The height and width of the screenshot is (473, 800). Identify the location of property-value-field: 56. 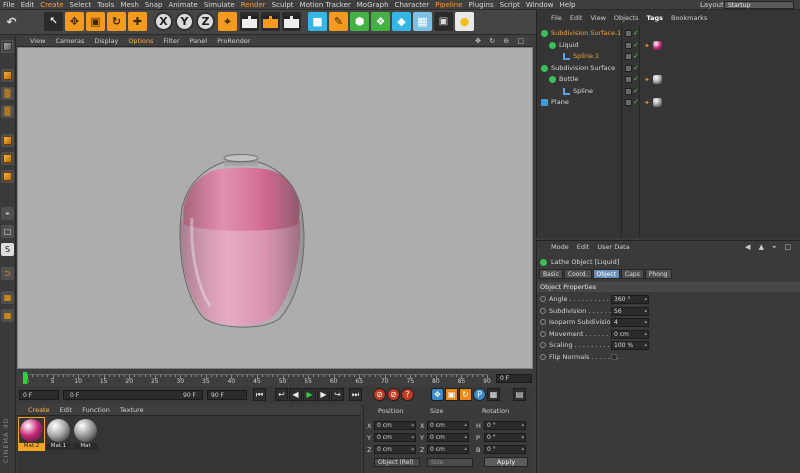
(630, 311).